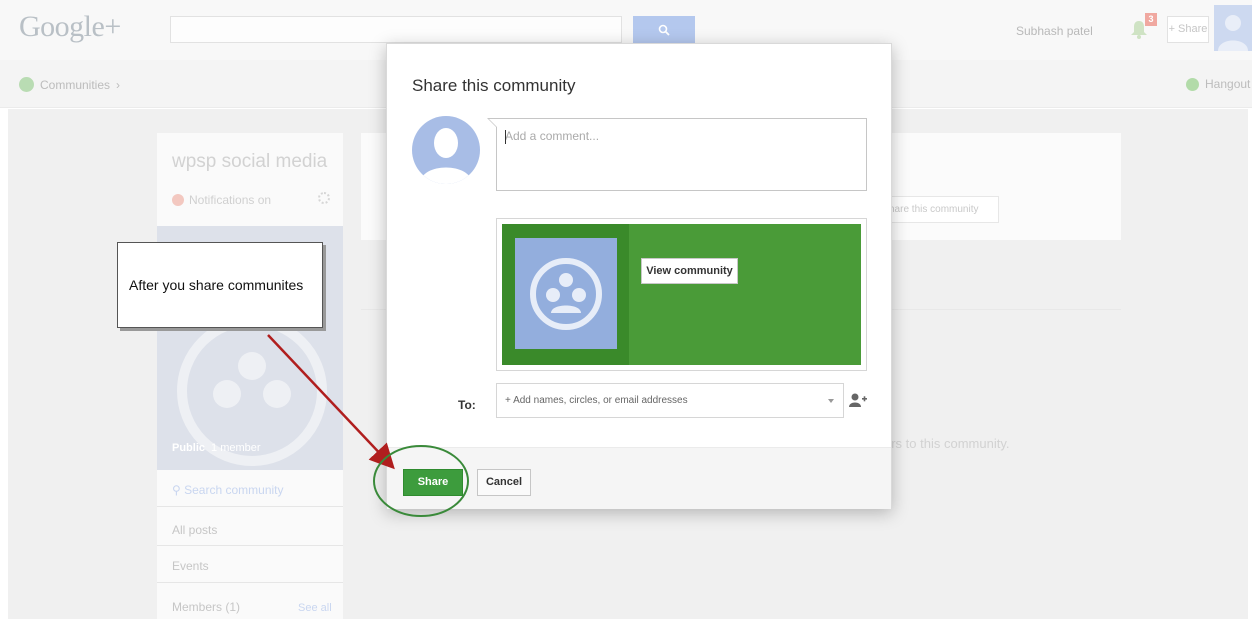 The width and height of the screenshot is (1252, 619). What do you see at coordinates (947, 443) in the screenshot?
I see `members-hint-text: ers to this community.` at bounding box center [947, 443].